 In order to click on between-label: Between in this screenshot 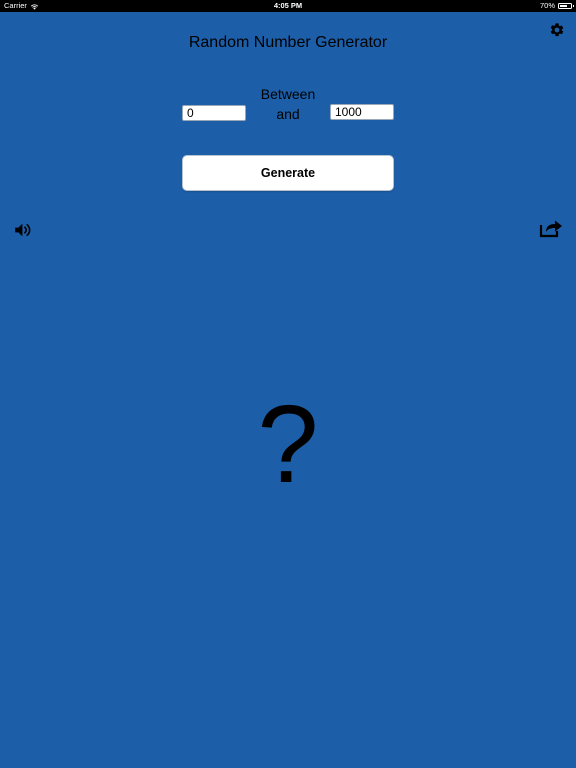, I will do `click(288, 94)`.